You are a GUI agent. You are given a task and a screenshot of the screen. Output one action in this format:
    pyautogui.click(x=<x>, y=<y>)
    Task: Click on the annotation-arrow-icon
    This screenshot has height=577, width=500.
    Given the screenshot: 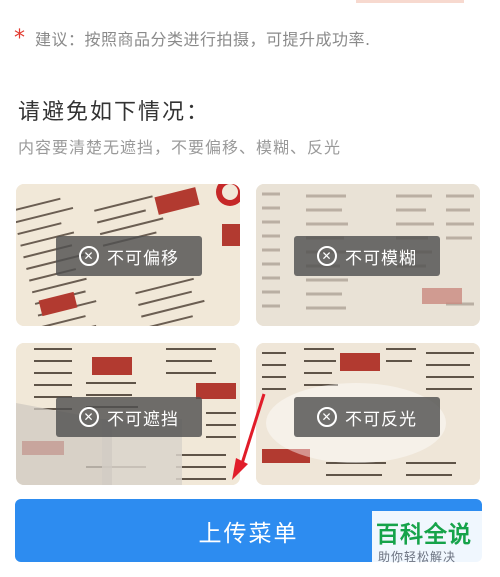 What is the action you would take?
    pyautogui.click(x=249, y=436)
    